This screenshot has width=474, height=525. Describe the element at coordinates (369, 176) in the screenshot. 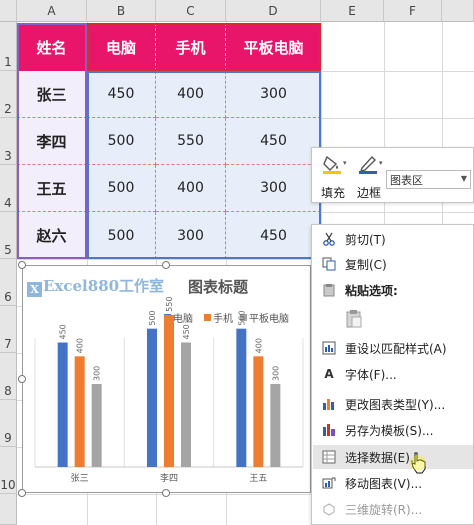

I see `border-button: ▾ 边框` at that location.